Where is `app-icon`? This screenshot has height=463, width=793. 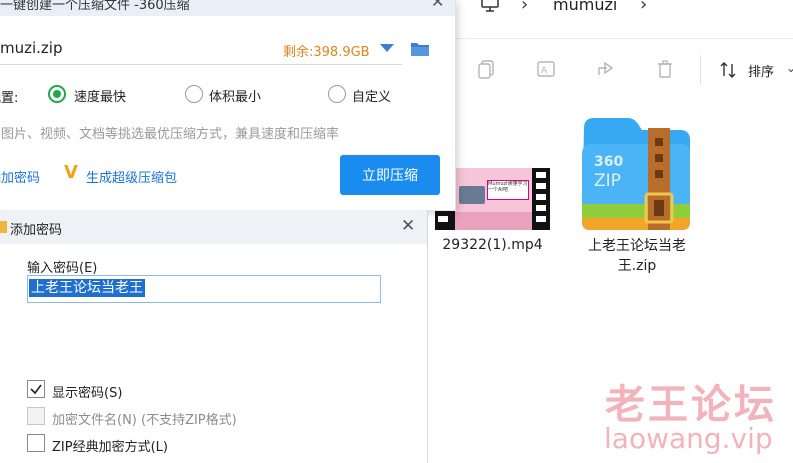 app-icon is located at coordinates (3, 227).